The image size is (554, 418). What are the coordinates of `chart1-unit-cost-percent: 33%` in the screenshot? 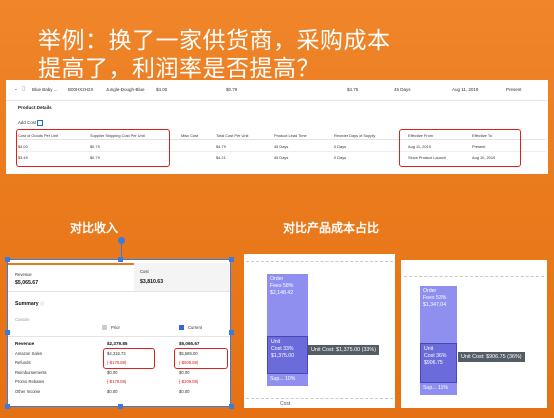 It's located at (288, 349).